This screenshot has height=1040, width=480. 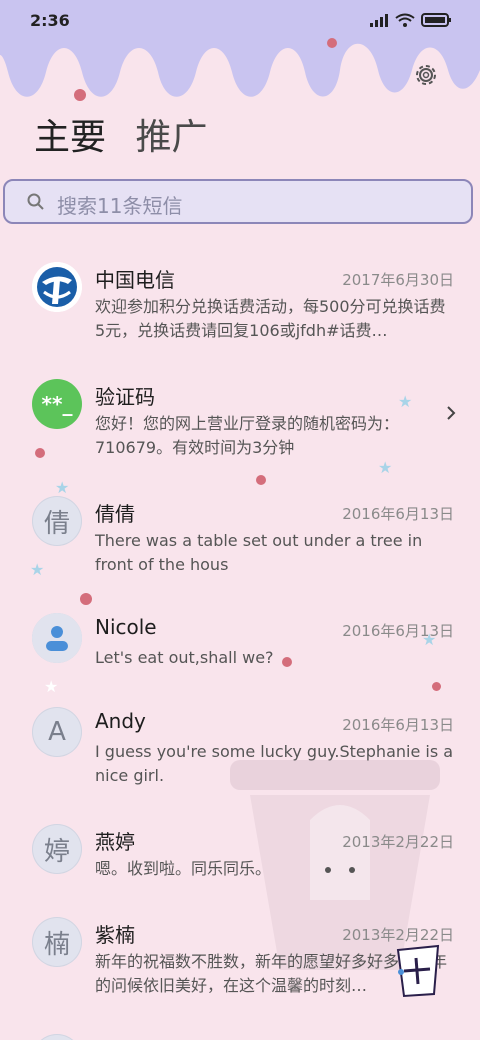 What do you see at coordinates (57, 404) in the screenshot?
I see `verification-code-avatar: **_` at bounding box center [57, 404].